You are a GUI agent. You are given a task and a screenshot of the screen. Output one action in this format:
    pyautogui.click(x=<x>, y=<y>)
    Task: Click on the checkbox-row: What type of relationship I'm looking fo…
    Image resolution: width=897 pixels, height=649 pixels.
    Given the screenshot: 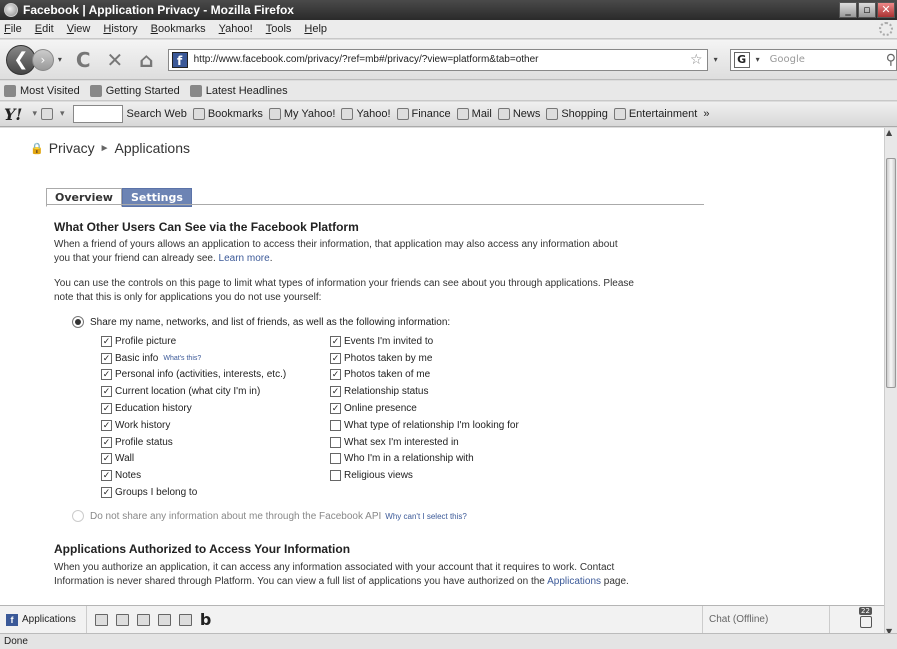 What is the action you would take?
    pyautogui.click(x=424, y=425)
    